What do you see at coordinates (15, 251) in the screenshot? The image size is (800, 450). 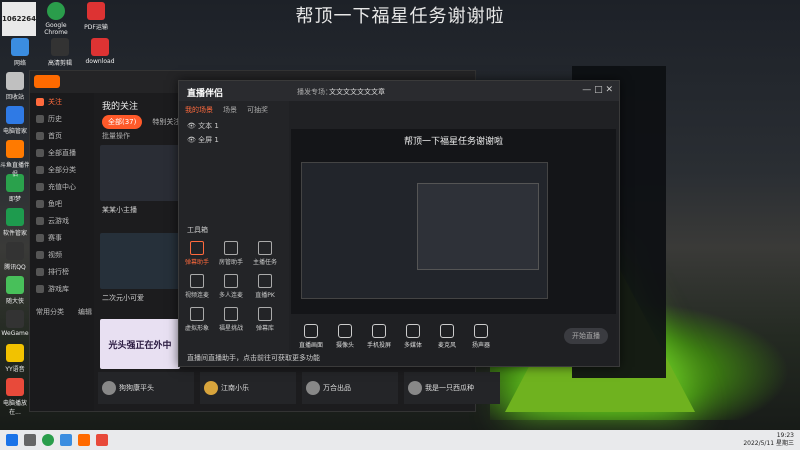 I see `qq-icon` at bounding box center [15, 251].